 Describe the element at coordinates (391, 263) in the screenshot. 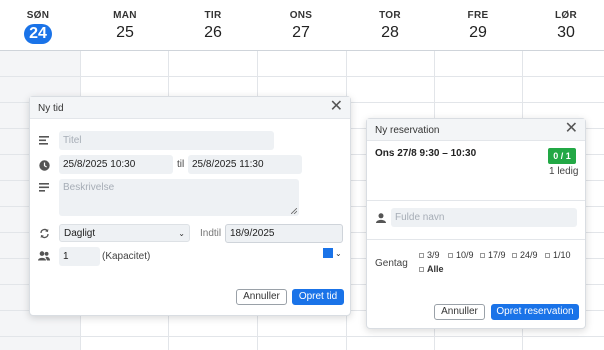

I see `repeat-label: Gentag` at that location.